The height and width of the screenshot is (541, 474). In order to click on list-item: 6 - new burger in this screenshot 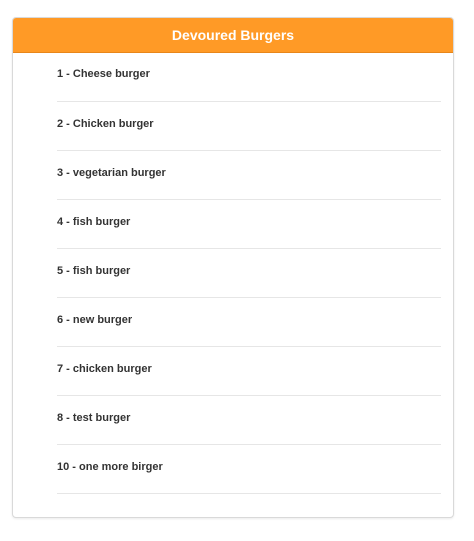, I will do `click(249, 322)`.